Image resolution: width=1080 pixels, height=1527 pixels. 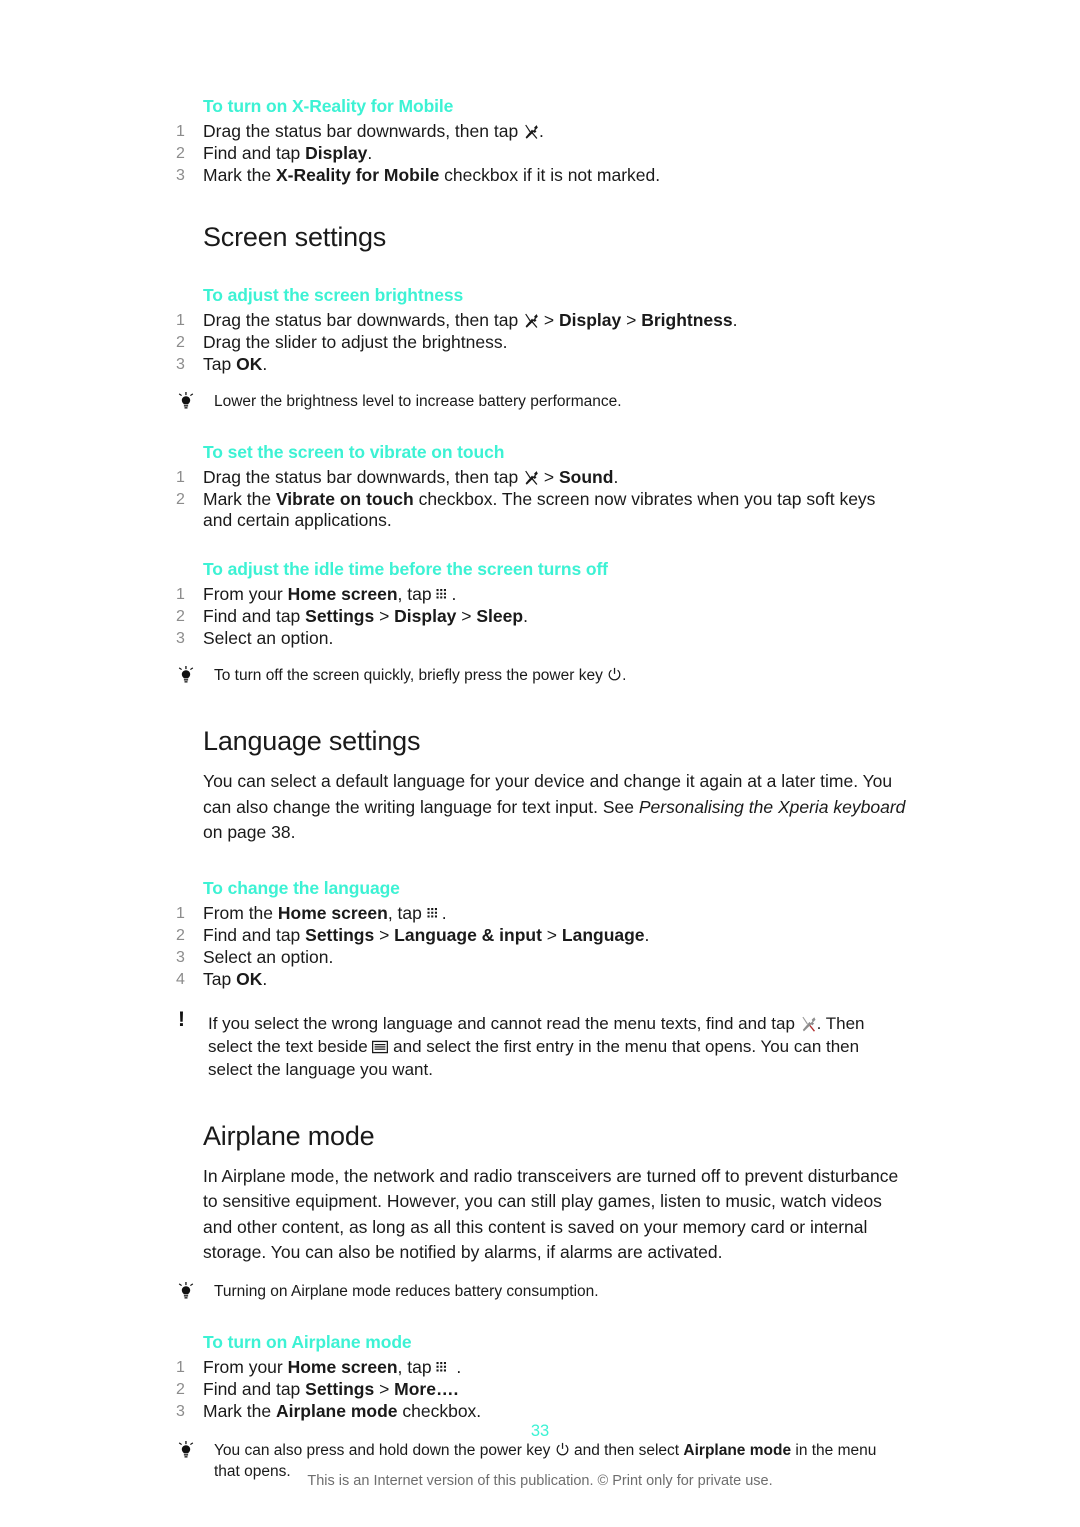 I want to click on list-item: 4 Tap OK., so click(x=541, y=979).